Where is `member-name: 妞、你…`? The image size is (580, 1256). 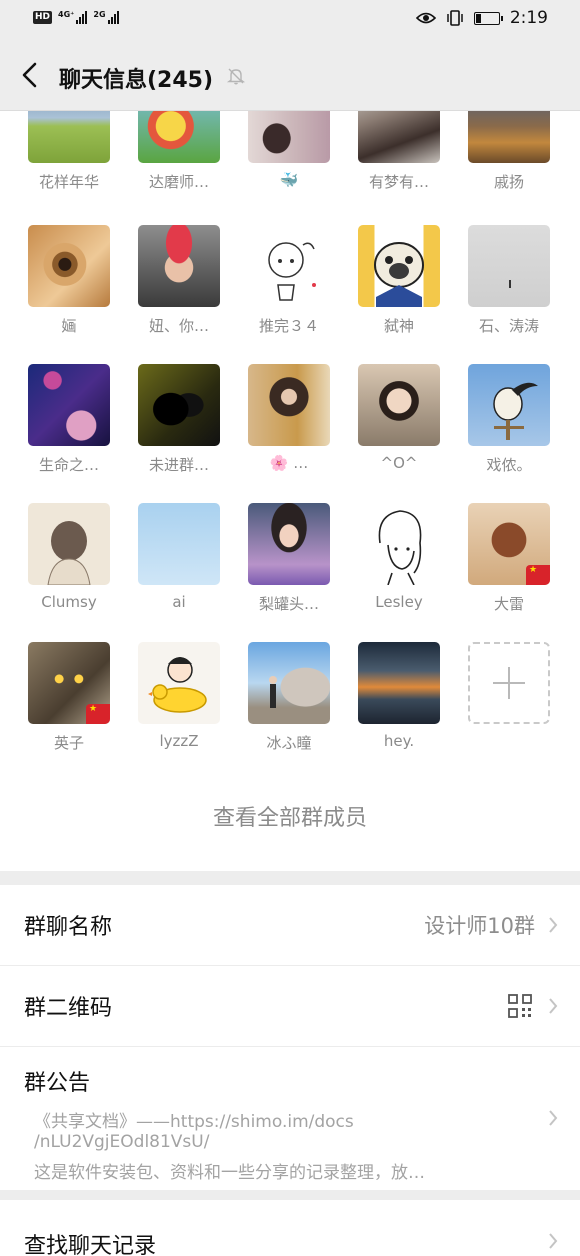
member-name: 妞、你… is located at coordinates (178, 326).